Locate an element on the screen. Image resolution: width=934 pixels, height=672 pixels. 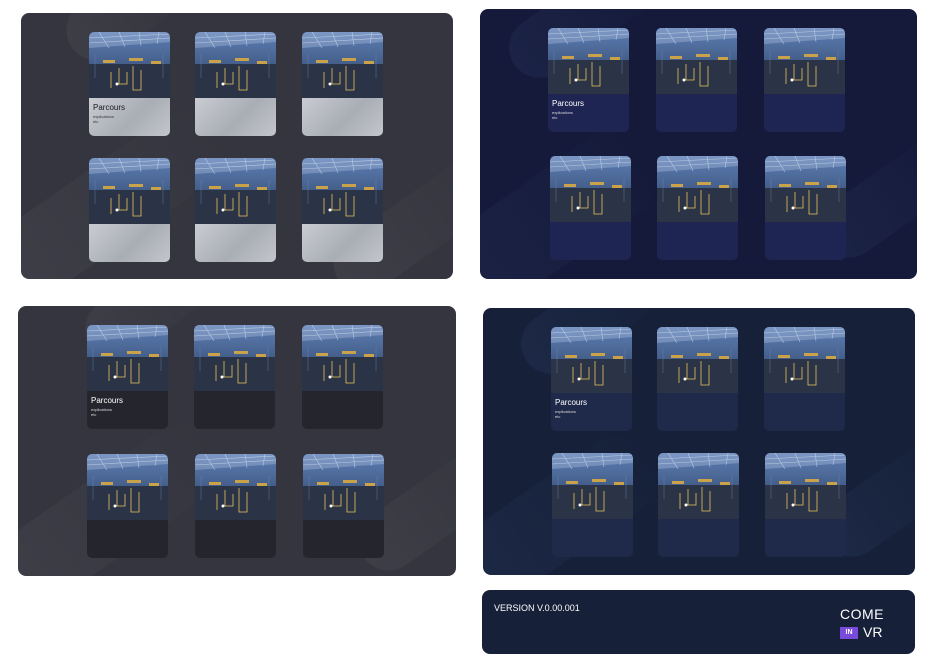
logo-come-text: COME is located at coordinates (862, 614).